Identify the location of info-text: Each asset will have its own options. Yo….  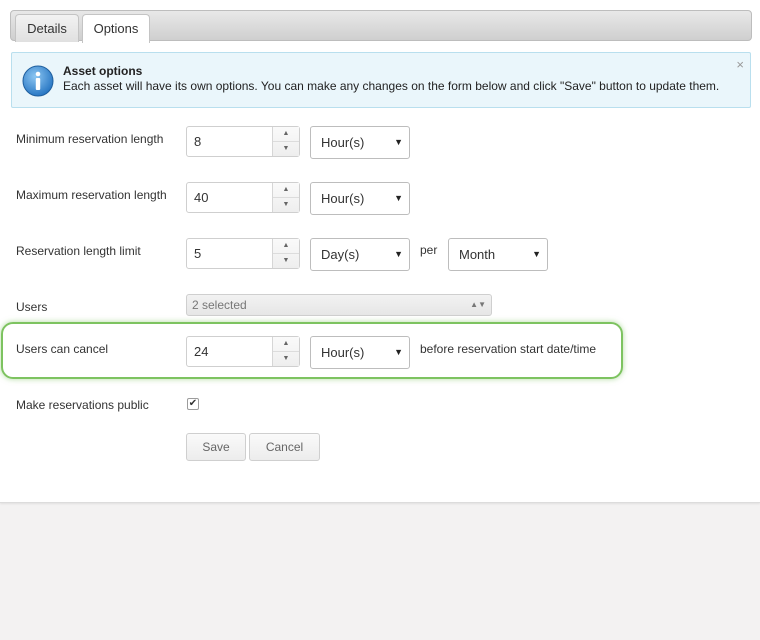
(391, 86).